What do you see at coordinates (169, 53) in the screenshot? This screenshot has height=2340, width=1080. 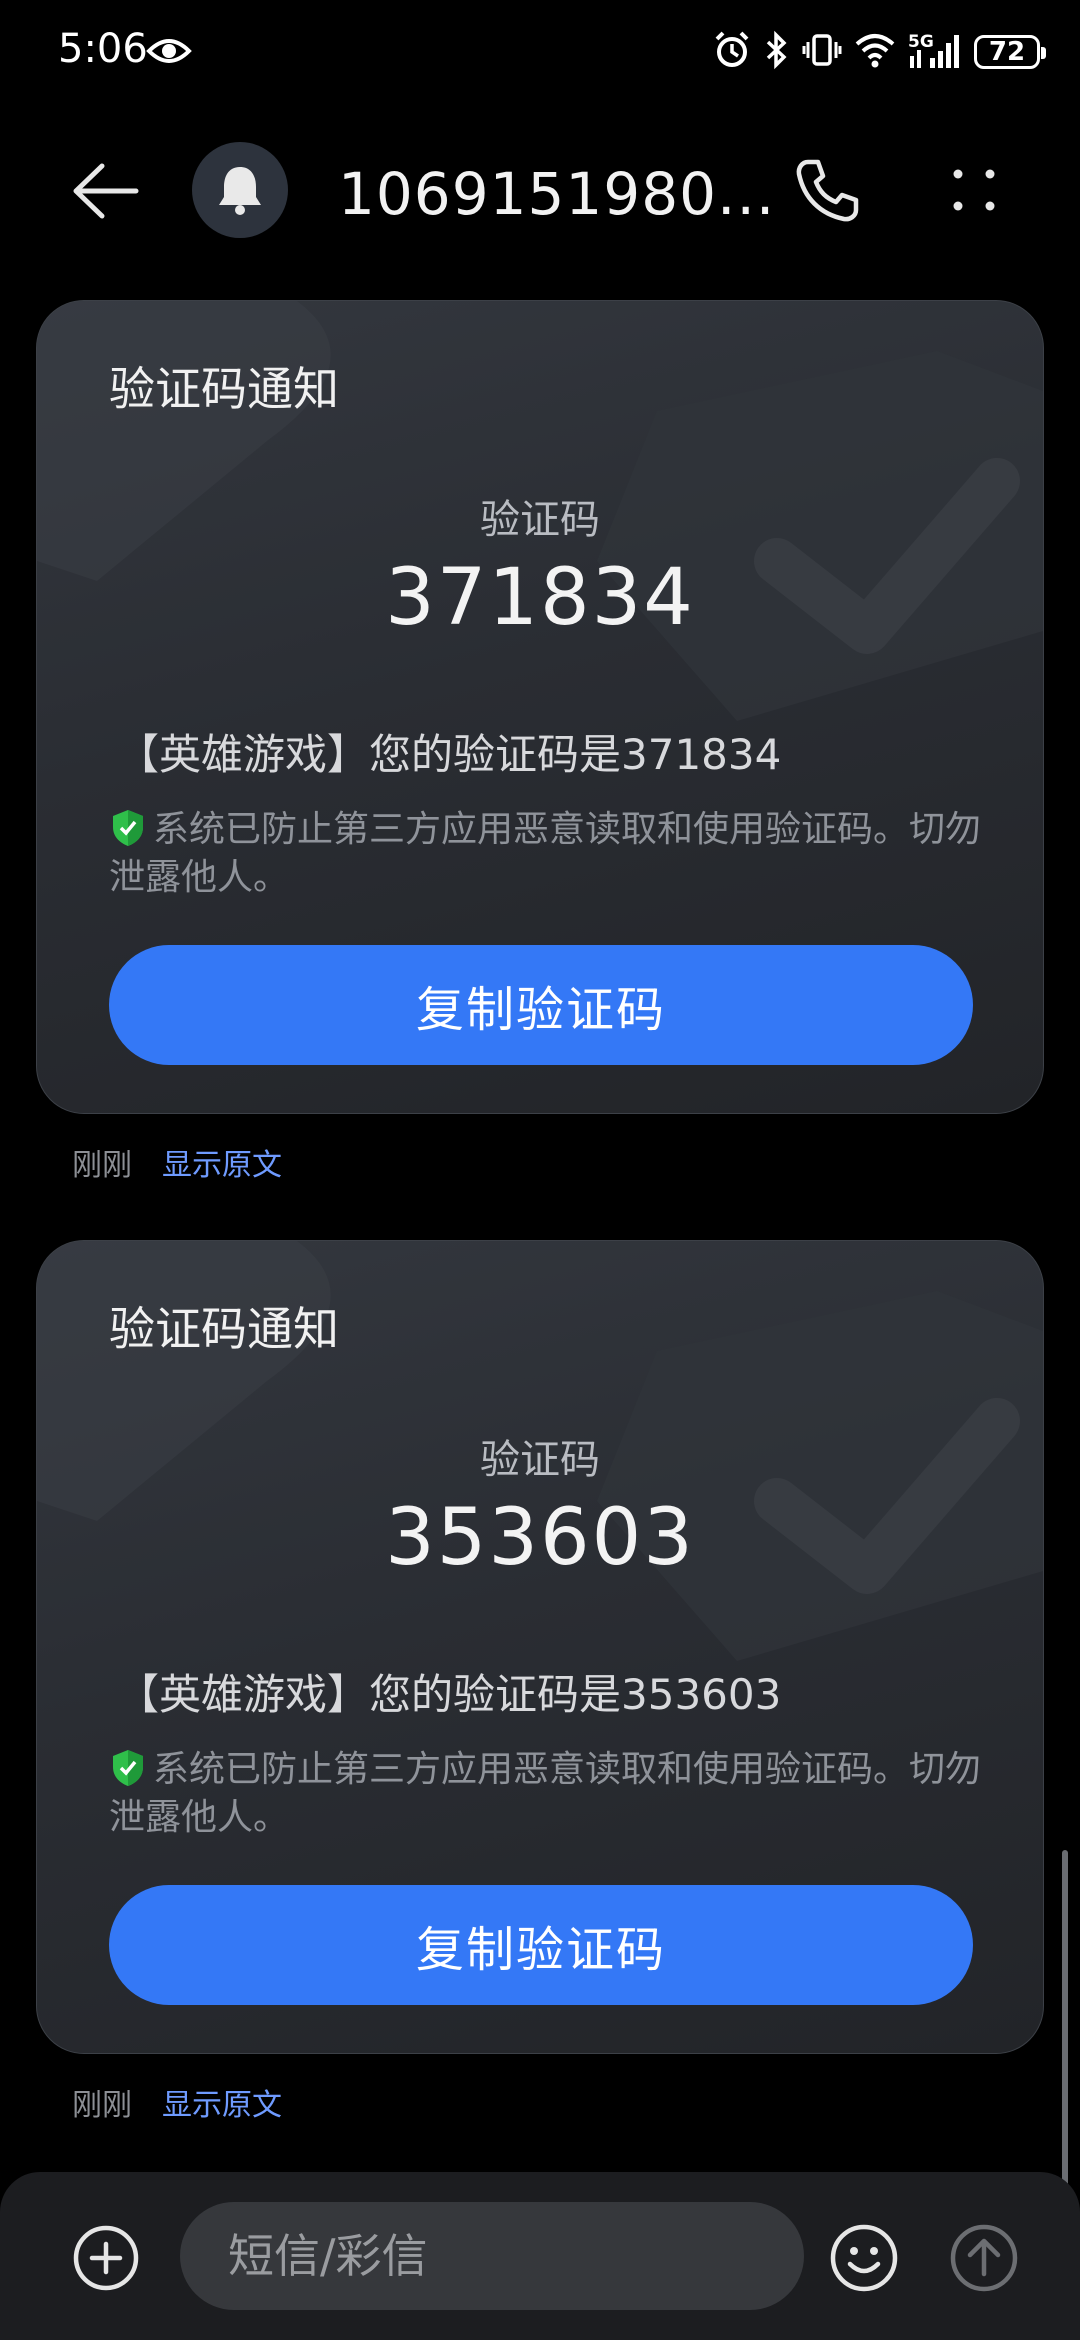 I see `eye-icon` at bounding box center [169, 53].